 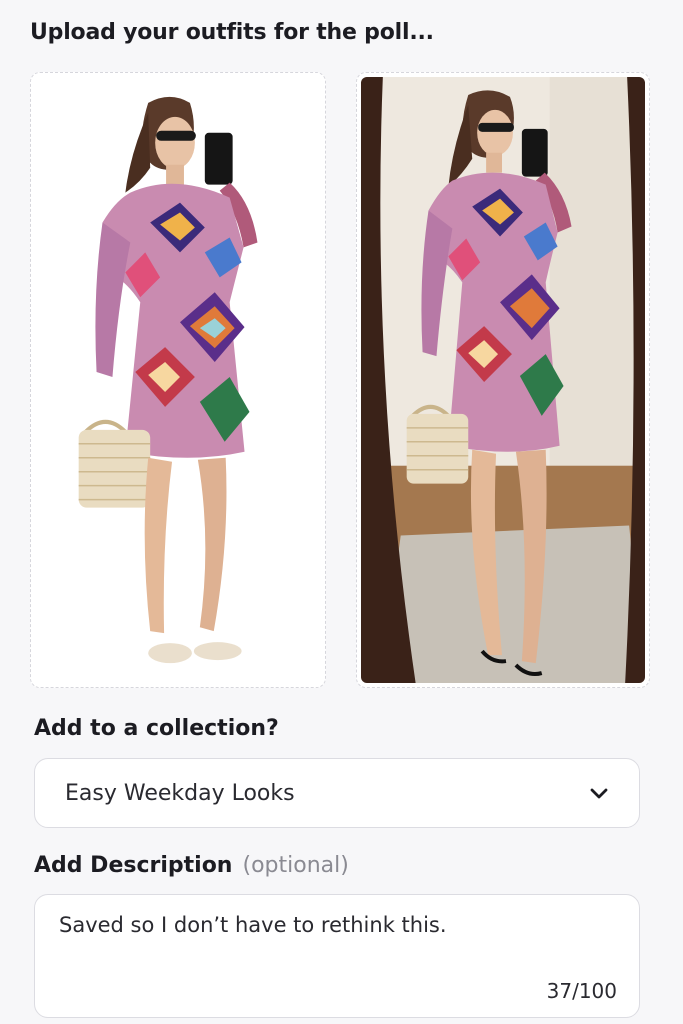 I want to click on description-text: Saved so I don’t have to rethink this., so click(x=253, y=925).